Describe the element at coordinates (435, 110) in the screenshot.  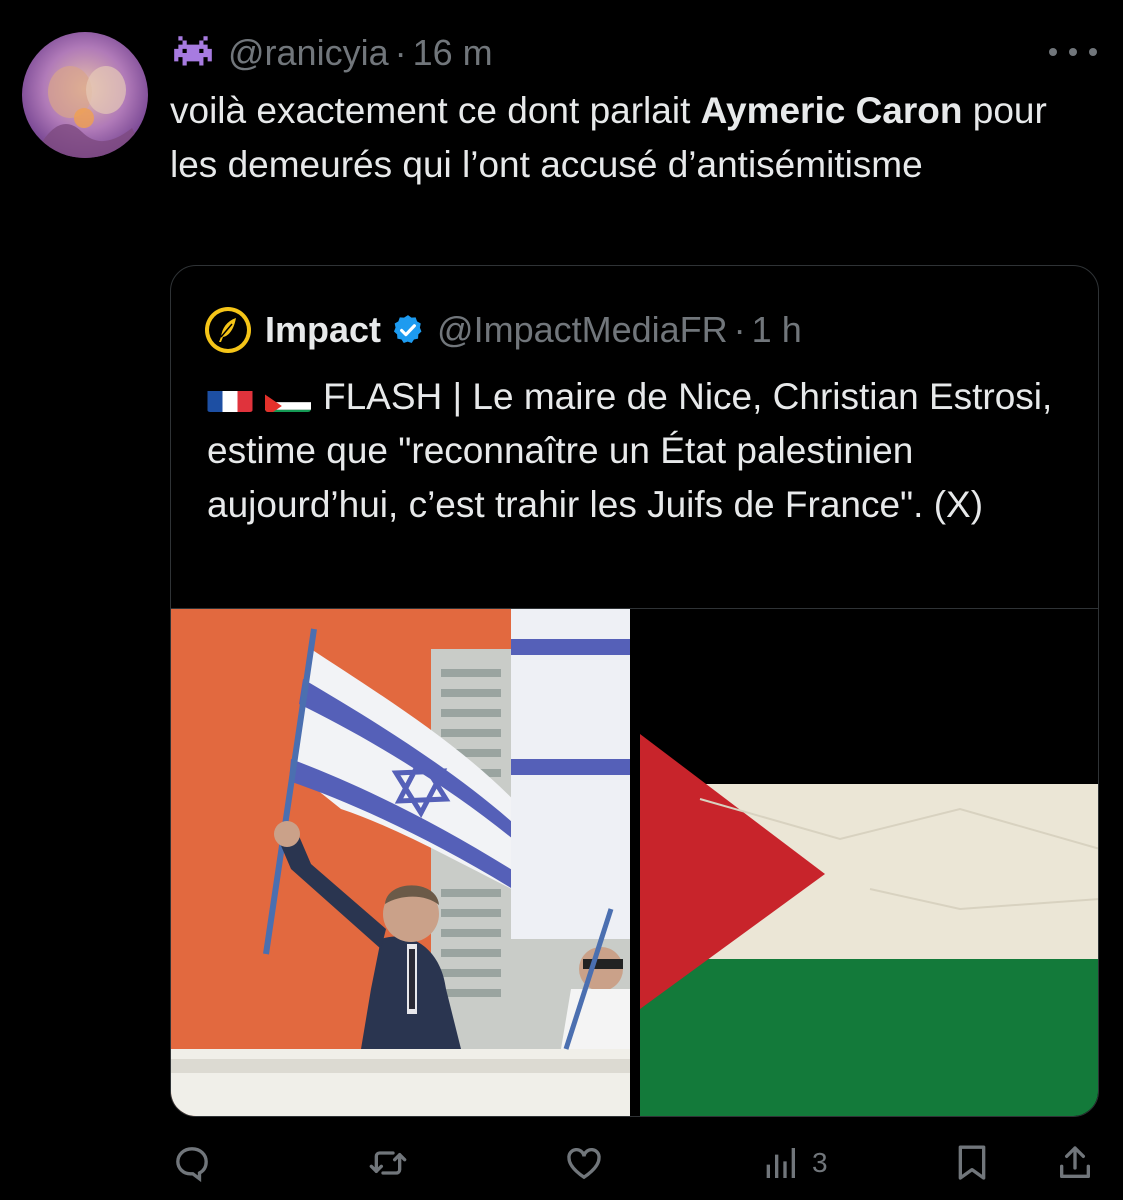
I see `tweet-text-part1: voilà exactement ce dont parlait` at that location.